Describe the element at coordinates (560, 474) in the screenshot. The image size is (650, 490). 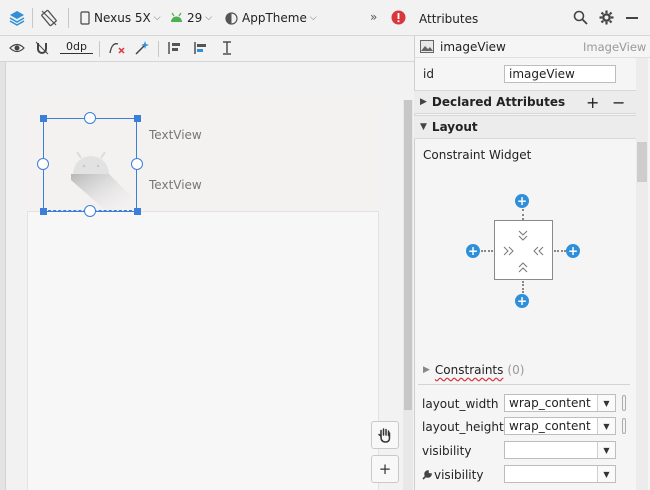
I see `tools-visibility-dropdown: ▼` at that location.